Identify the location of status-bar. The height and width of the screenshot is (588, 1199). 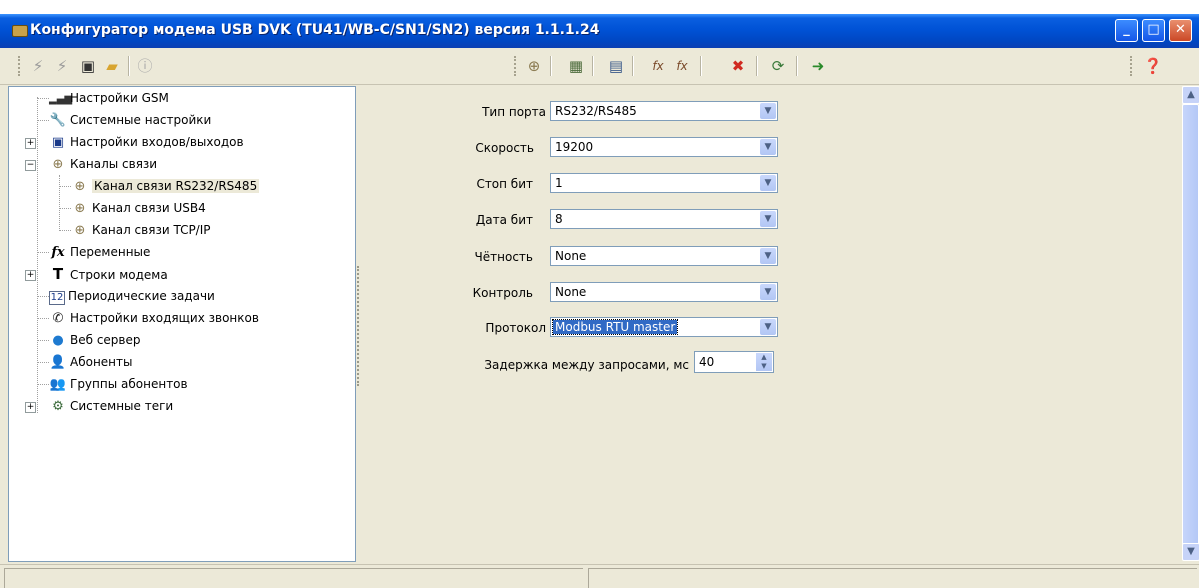
(599, 576).